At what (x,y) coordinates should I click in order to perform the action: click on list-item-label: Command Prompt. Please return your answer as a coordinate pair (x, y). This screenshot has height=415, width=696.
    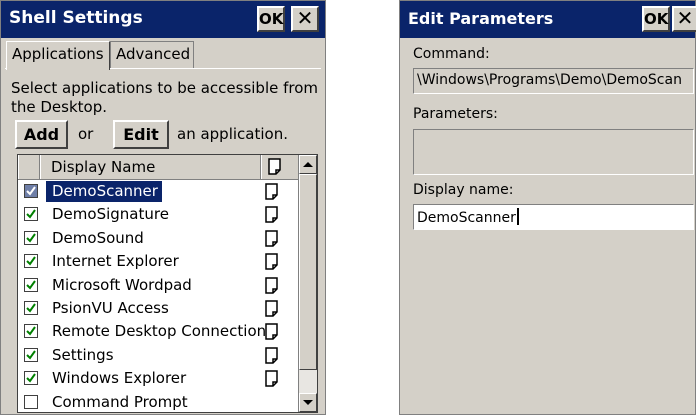
    Looking at the image, I should click on (120, 401).